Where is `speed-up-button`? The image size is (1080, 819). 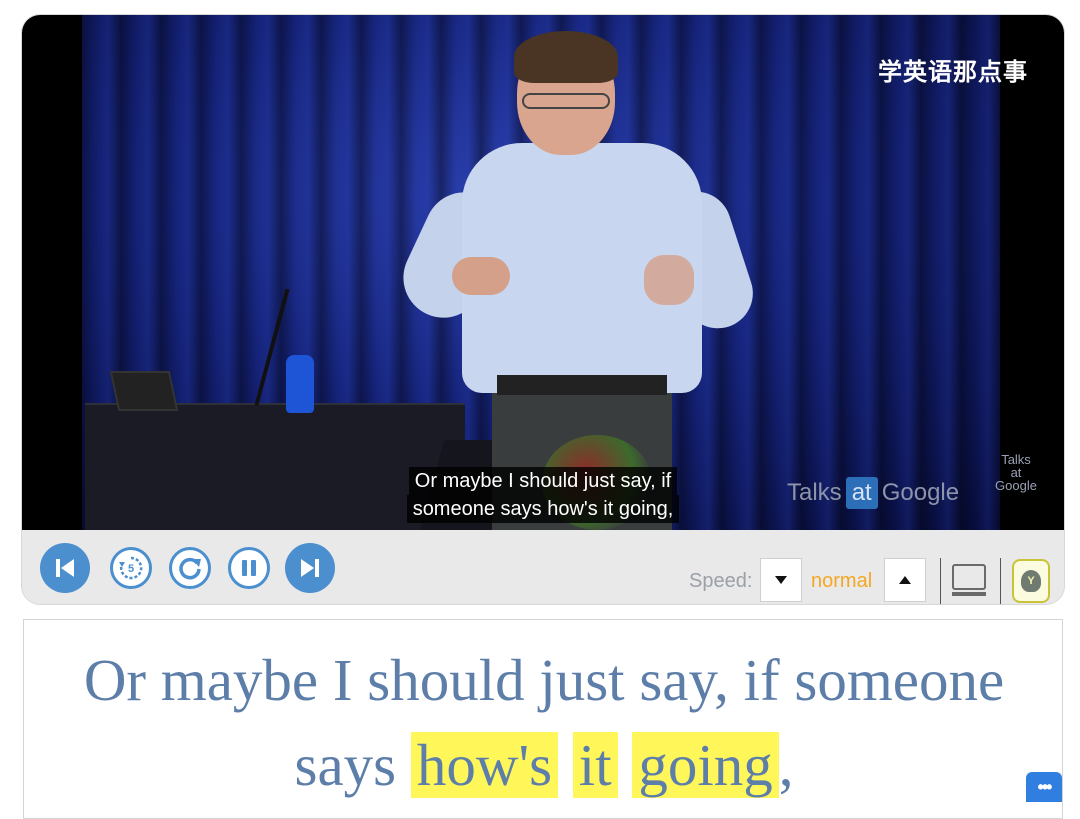
speed-up-button is located at coordinates (905, 580).